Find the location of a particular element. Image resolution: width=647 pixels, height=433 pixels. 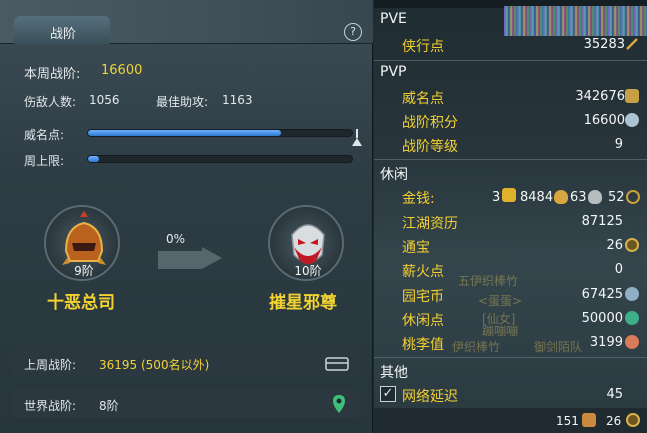

arrow-right-icon is located at coordinates (190, 258).